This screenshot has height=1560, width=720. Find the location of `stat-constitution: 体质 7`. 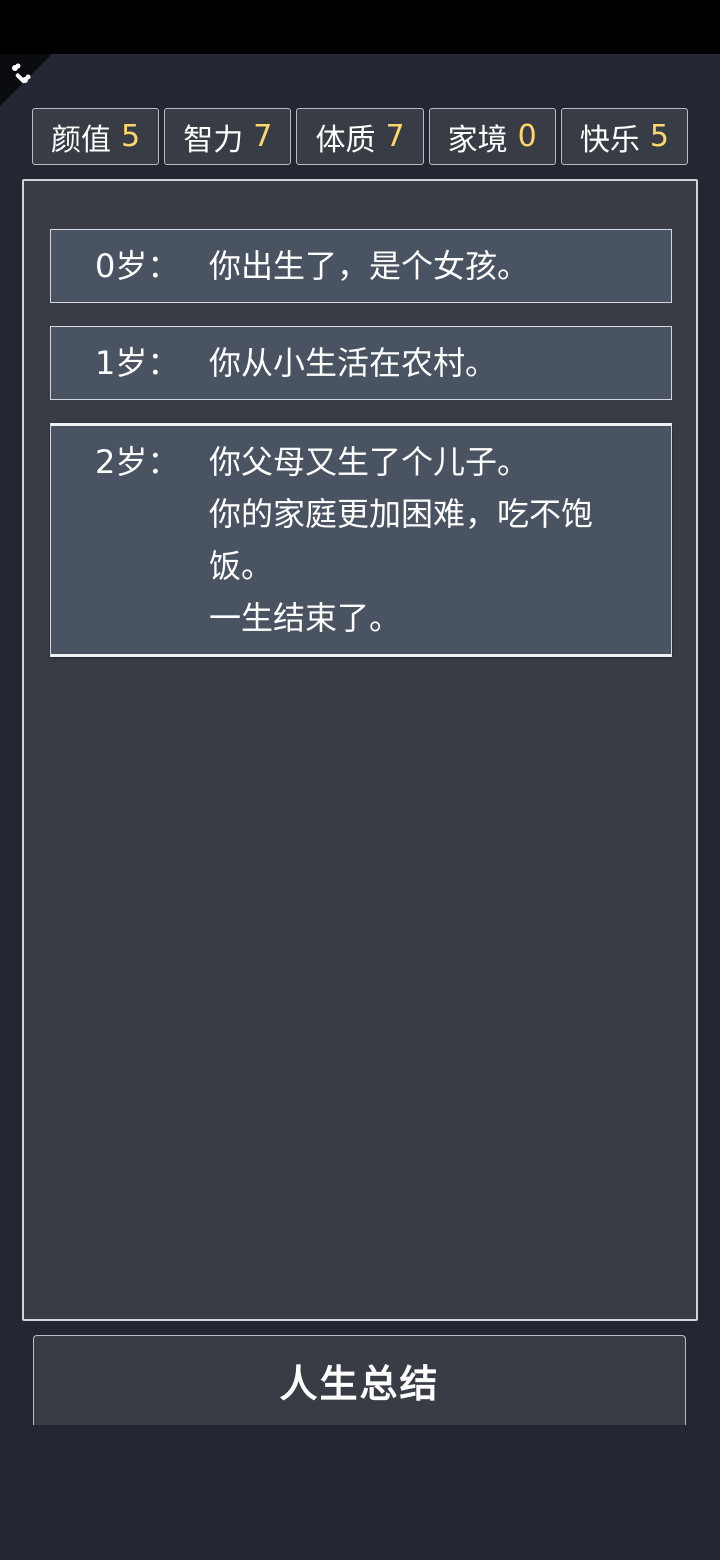

stat-constitution: 体质 7 is located at coordinates (360, 136).